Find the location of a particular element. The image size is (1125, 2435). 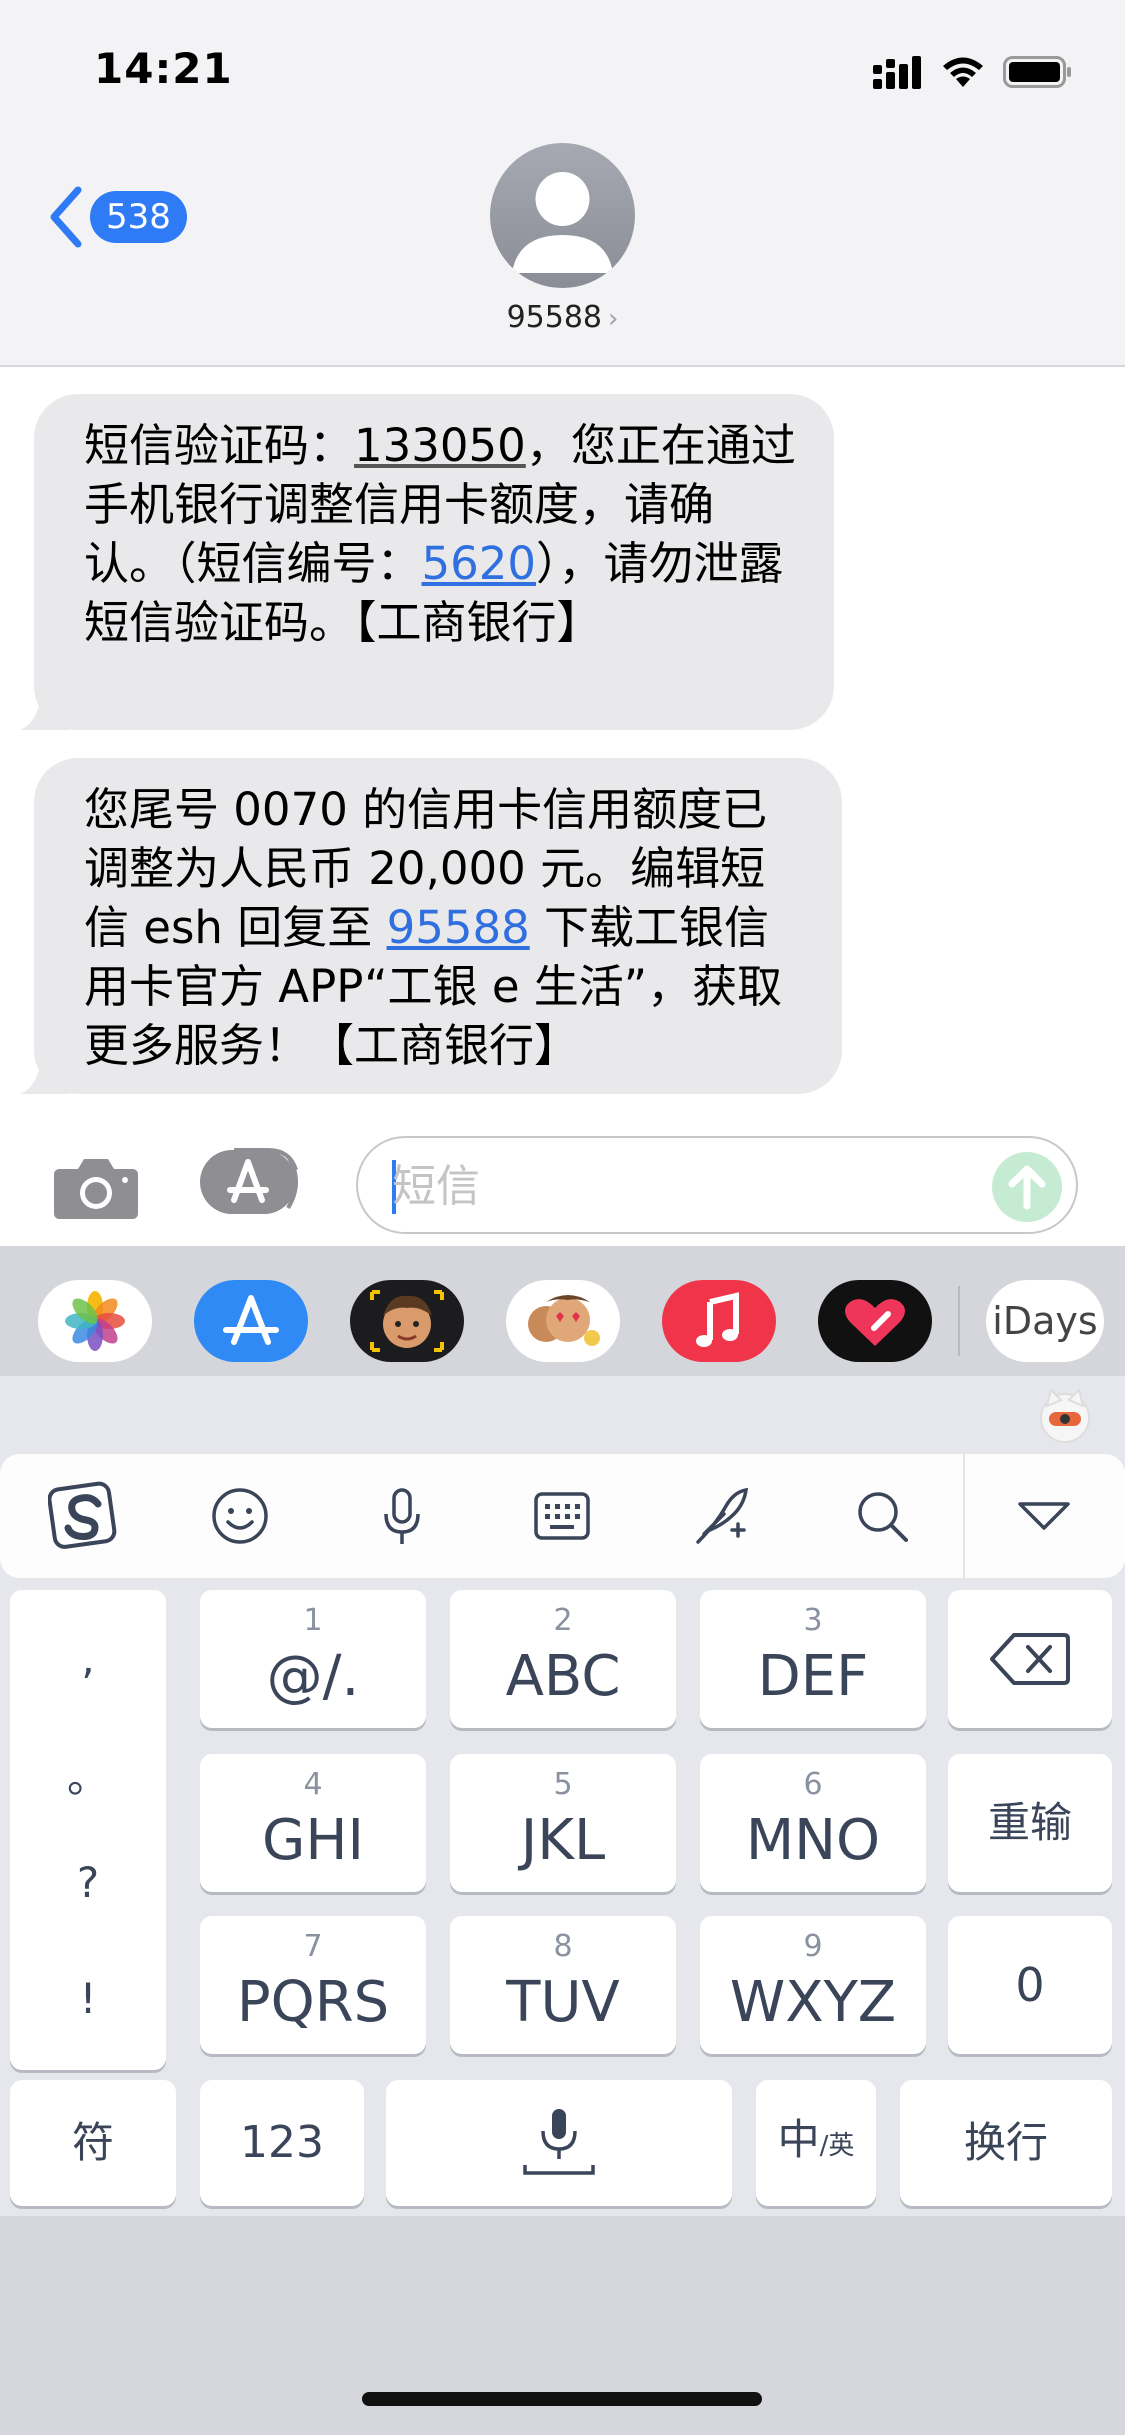

animoji-stickers-app is located at coordinates (563, 1321).